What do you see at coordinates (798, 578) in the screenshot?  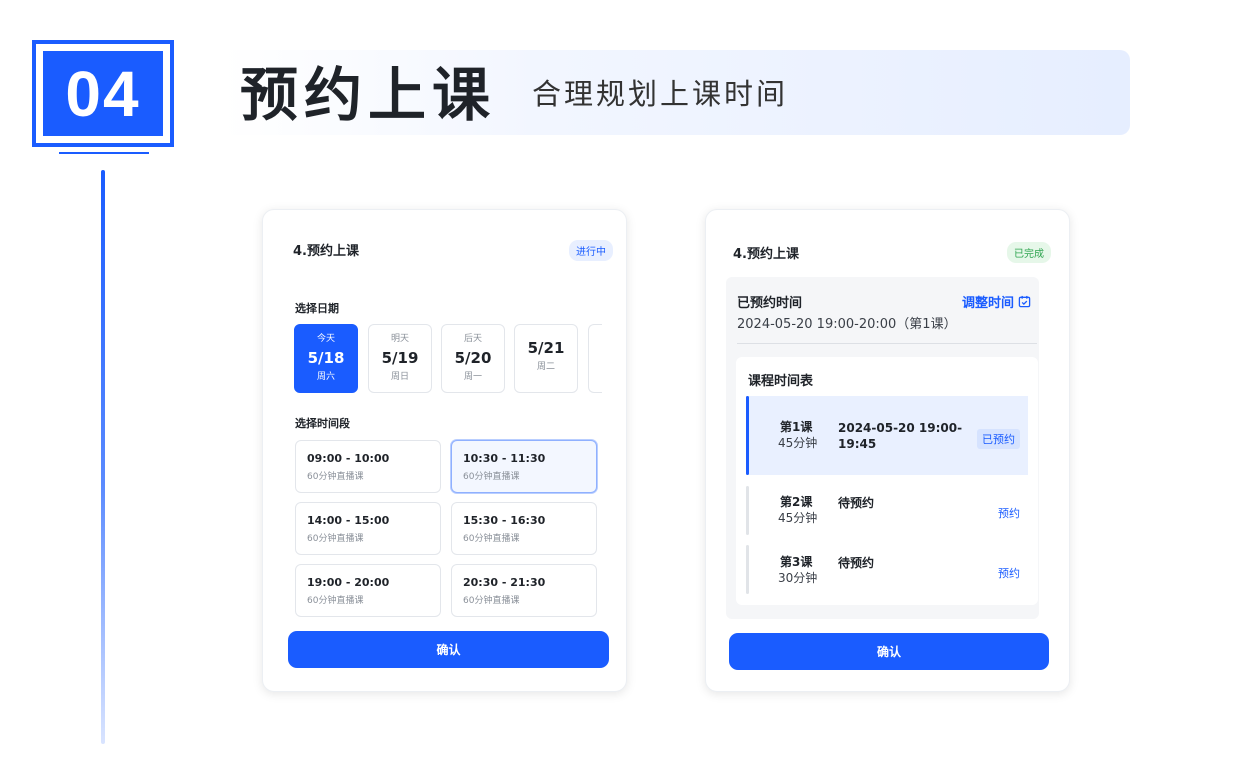 I see `lesson-duration: 30分钟` at bounding box center [798, 578].